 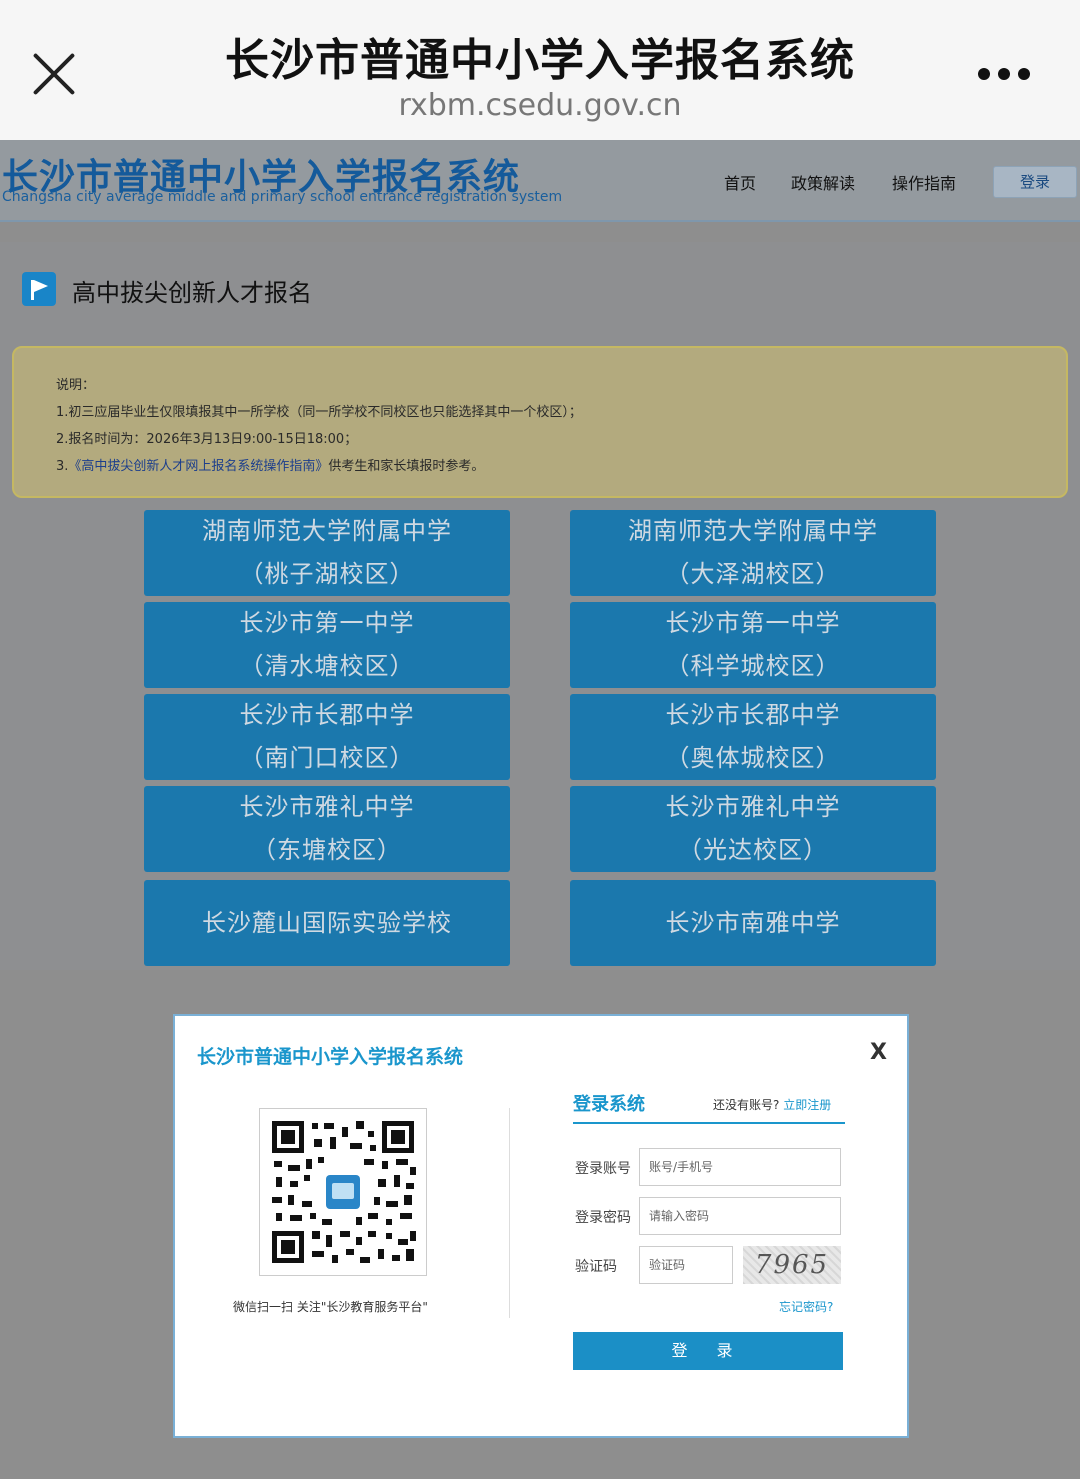 I want to click on school-button-changjun-aoticheng: 长沙市长郡中学 （奥体城校区）, so click(x=753, y=737).